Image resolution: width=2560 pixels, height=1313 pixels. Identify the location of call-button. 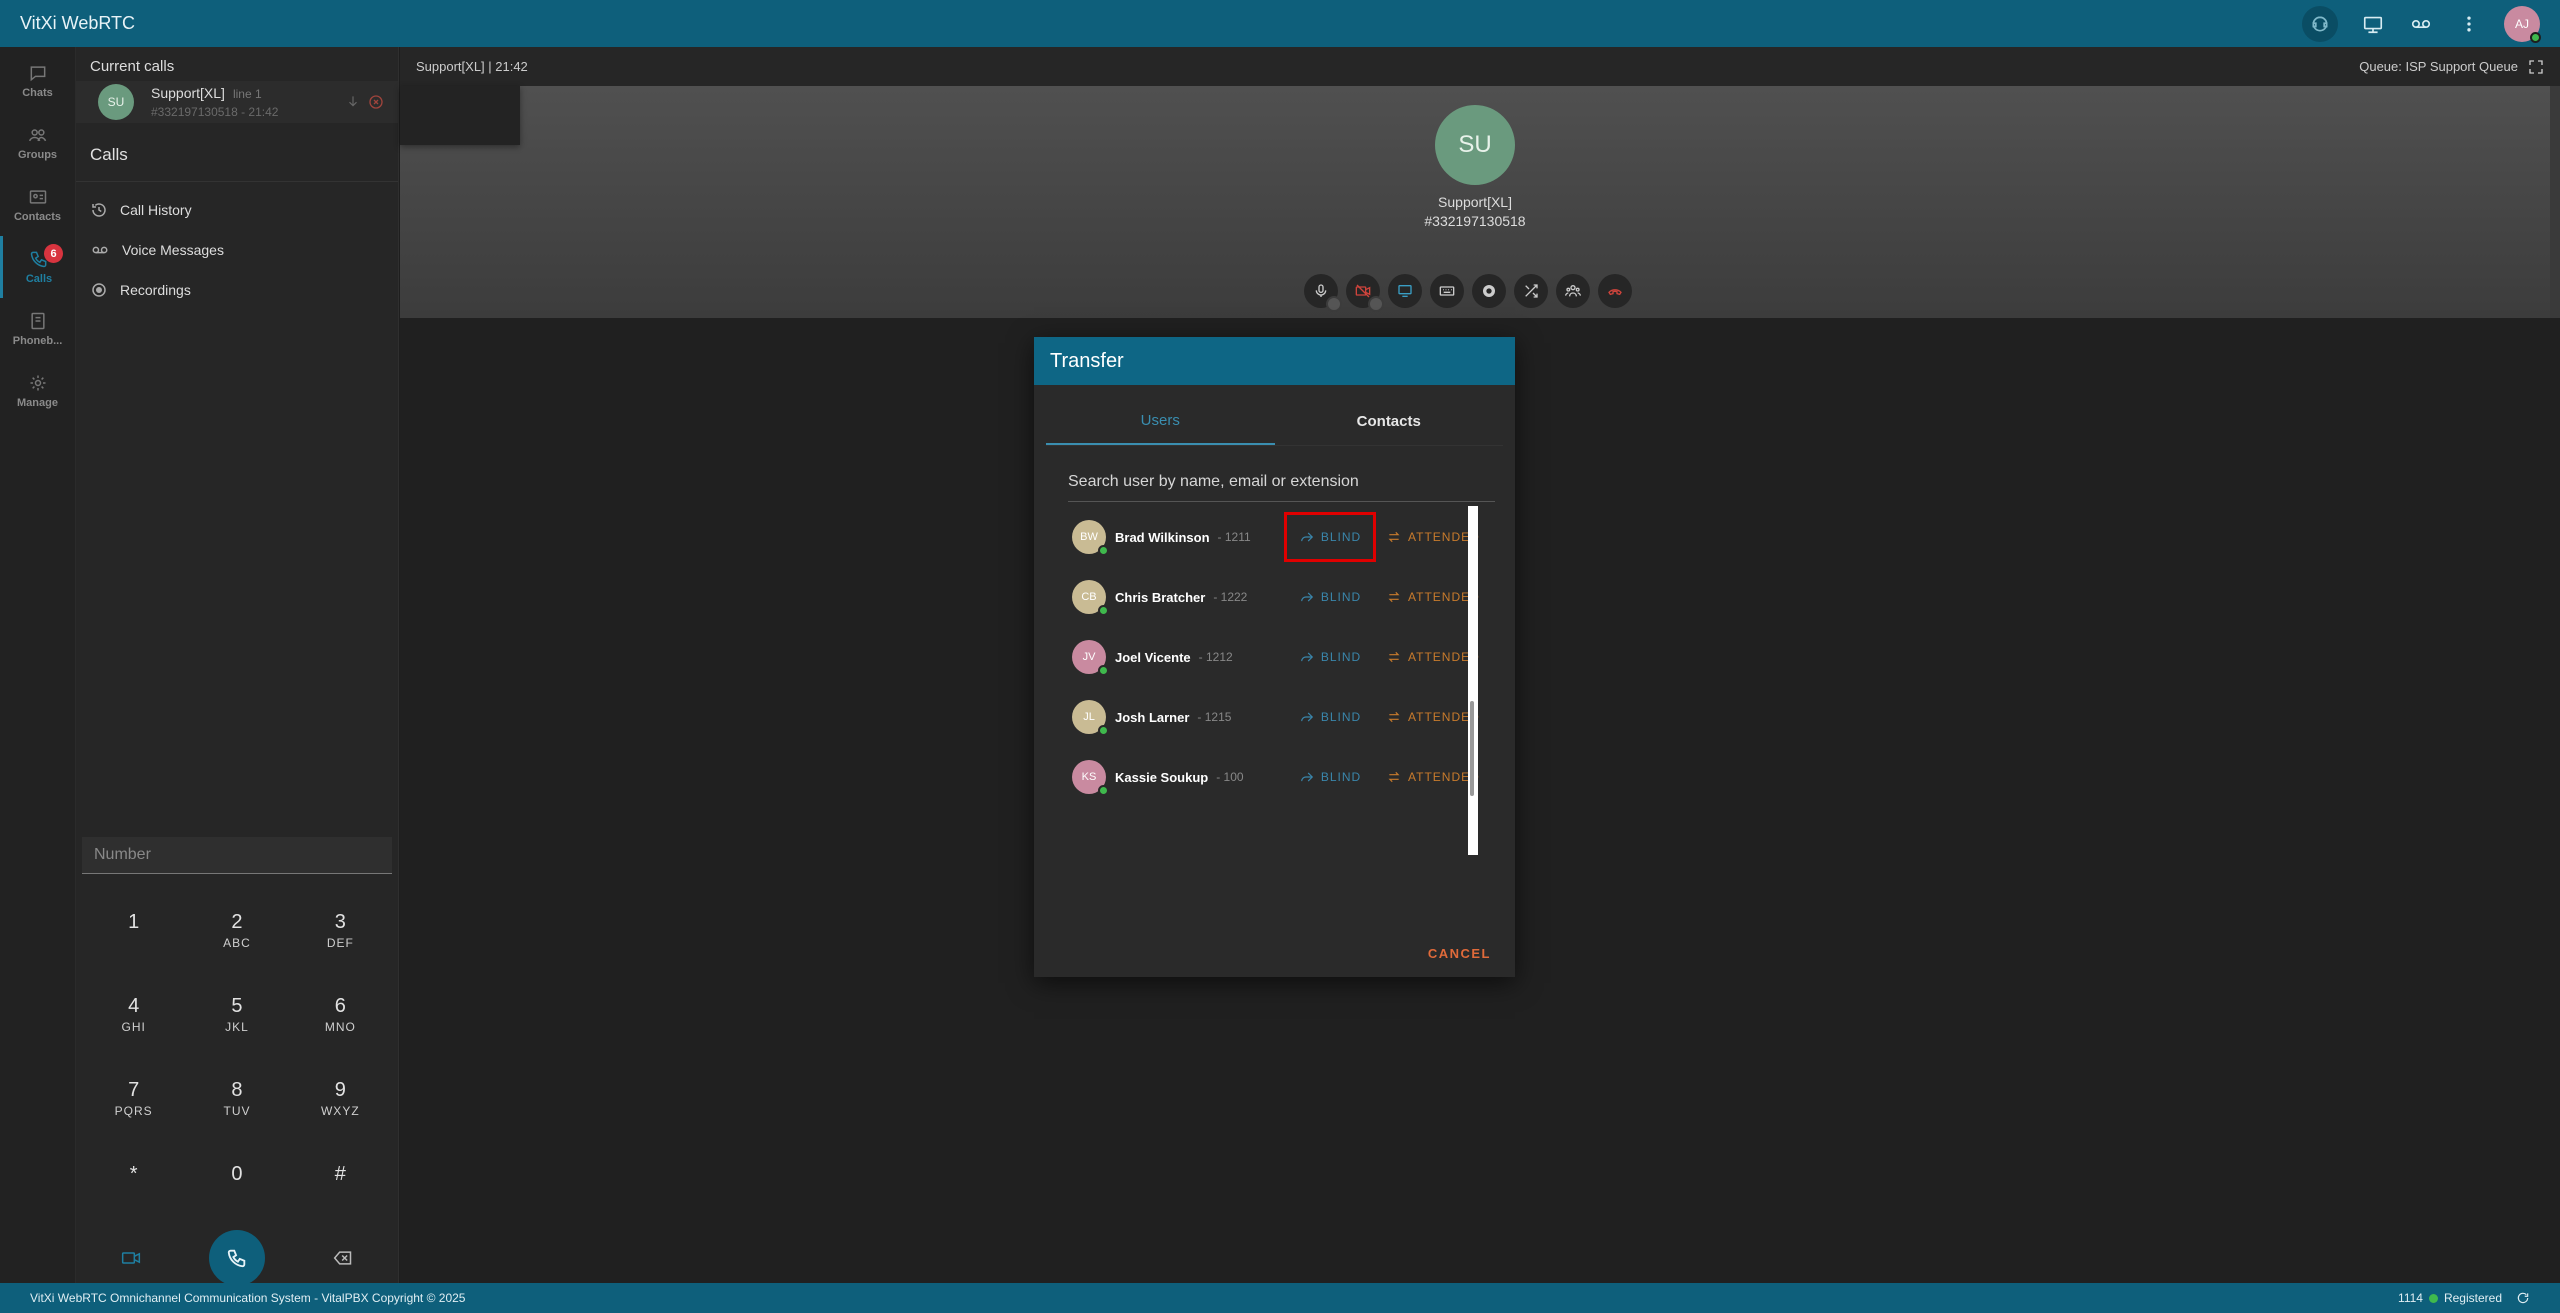
(237, 1258).